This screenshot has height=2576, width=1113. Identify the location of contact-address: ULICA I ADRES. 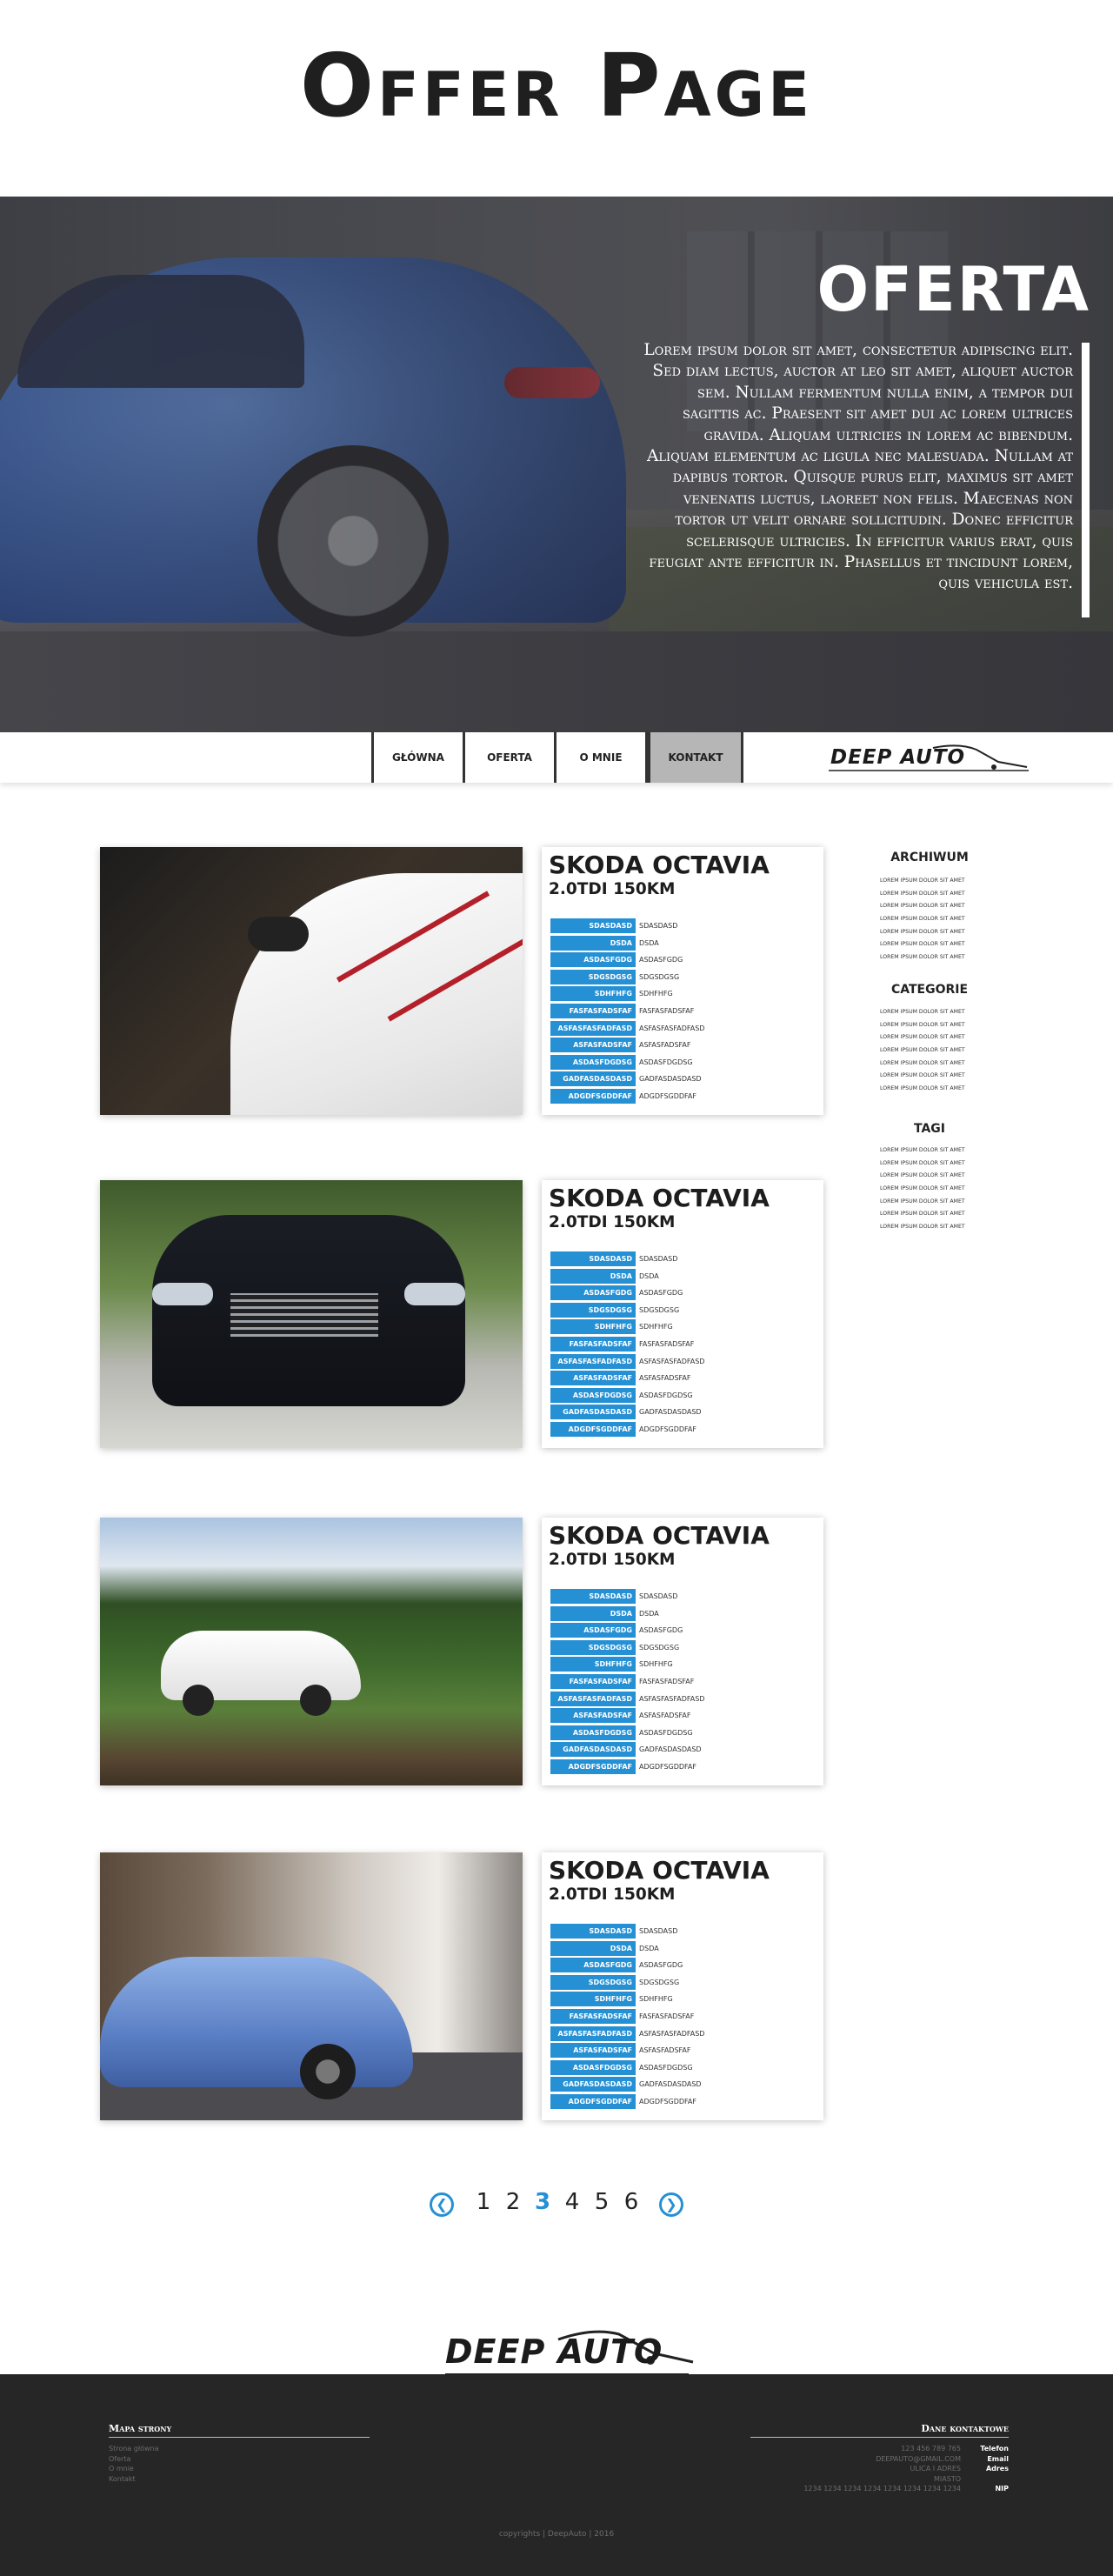
(936, 2469).